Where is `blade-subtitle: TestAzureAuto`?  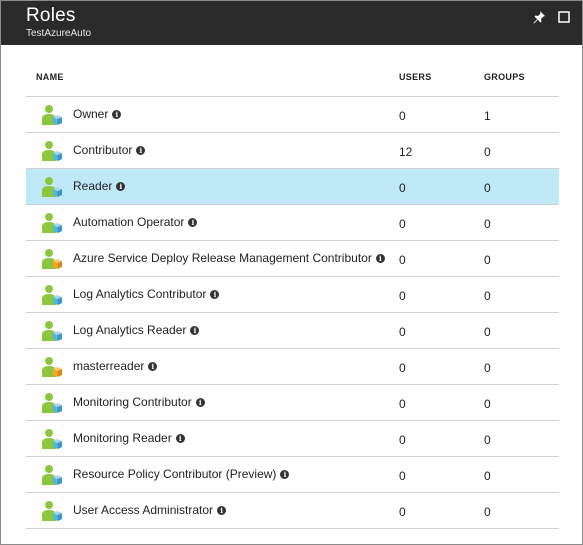 blade-subtitle: TestAzureAuto is located at coordinates (59, 33).